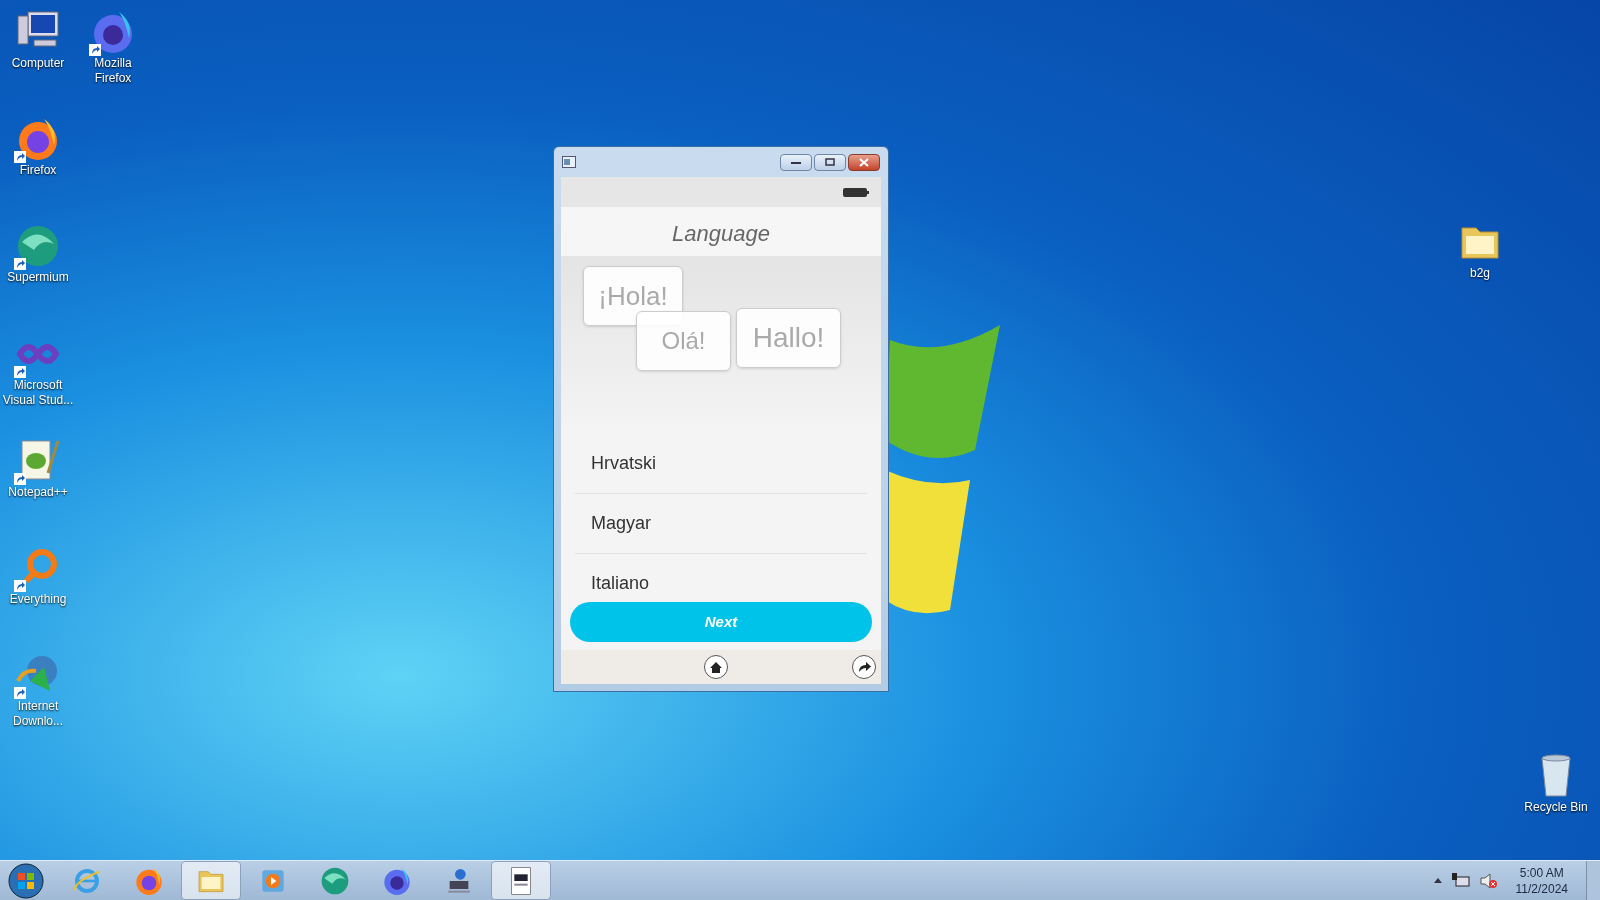 The width and height of the screenshot is (1600, 900). Describe the element at coordinates (1556, 783) in the screenshot. I see `desktop-icon: Recycle Bin` at that location.